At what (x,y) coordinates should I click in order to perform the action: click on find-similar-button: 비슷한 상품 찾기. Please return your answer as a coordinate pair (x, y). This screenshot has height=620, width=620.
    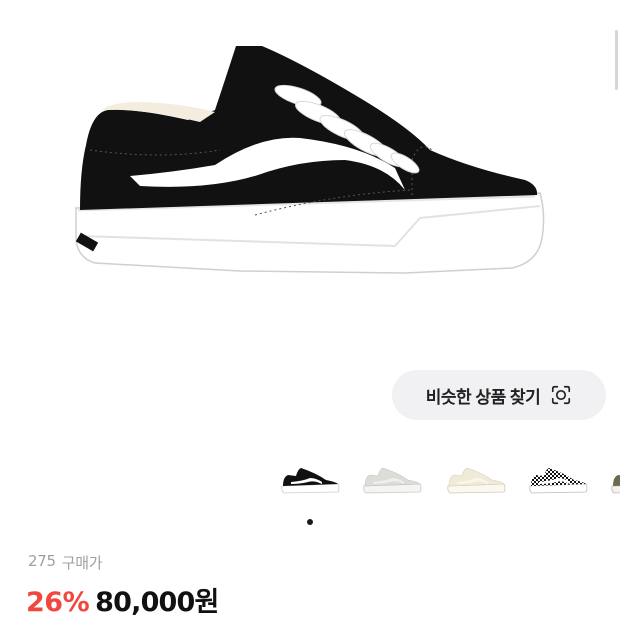
    Looking at the image, I should click on (499, 395).